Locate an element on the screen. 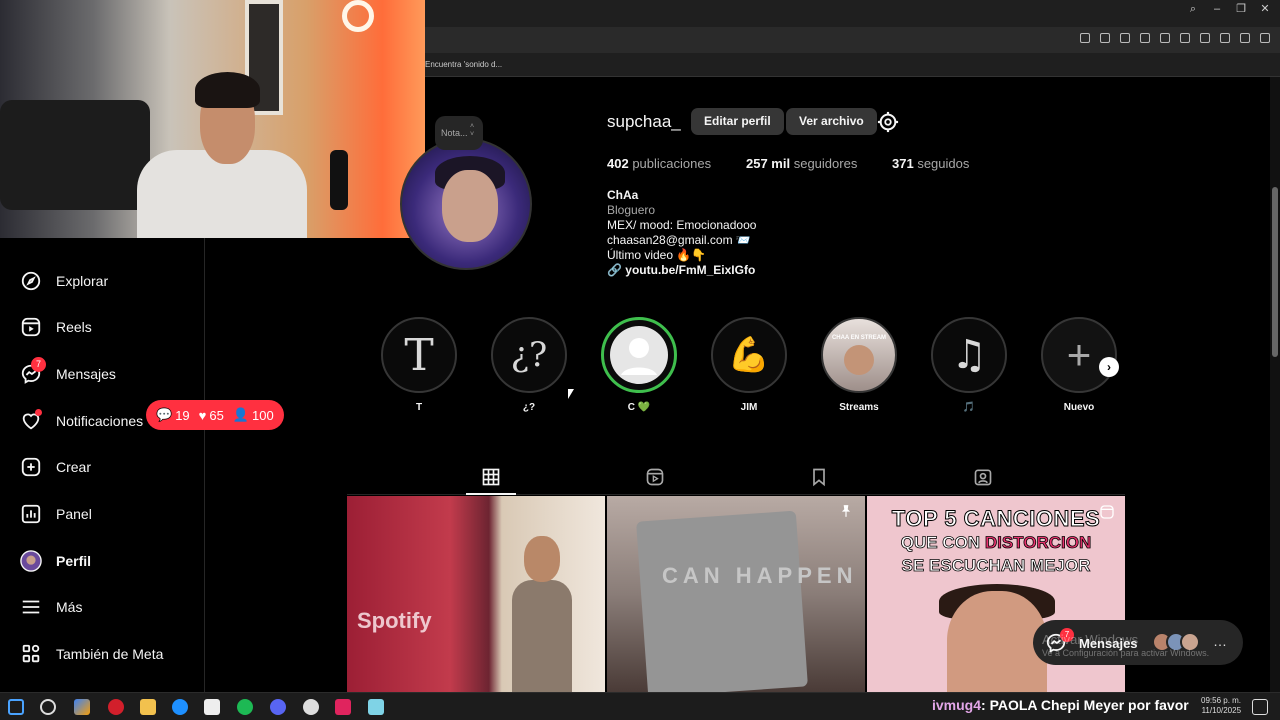 This screenshot has height=720, width=1280. highlight-streams: CHAA EN STREAM Streams is located at coordinates (859, 365).